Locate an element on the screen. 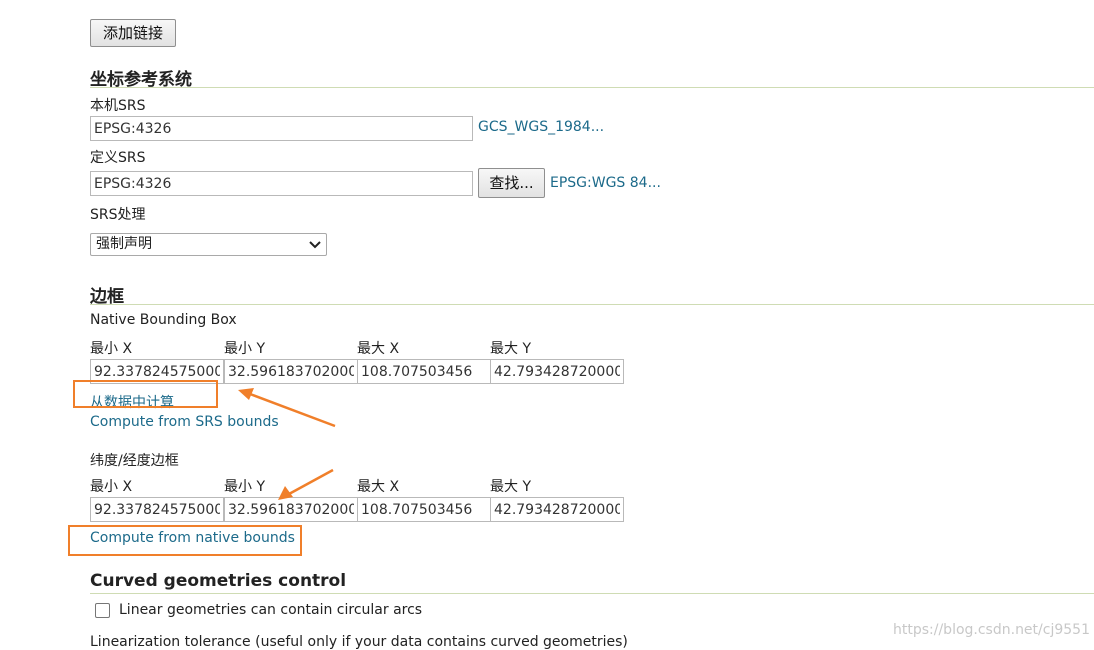 This screenshot has width=1094, height=650. srs-handling-select: 强制声明 is located at coordinates (208, 244).